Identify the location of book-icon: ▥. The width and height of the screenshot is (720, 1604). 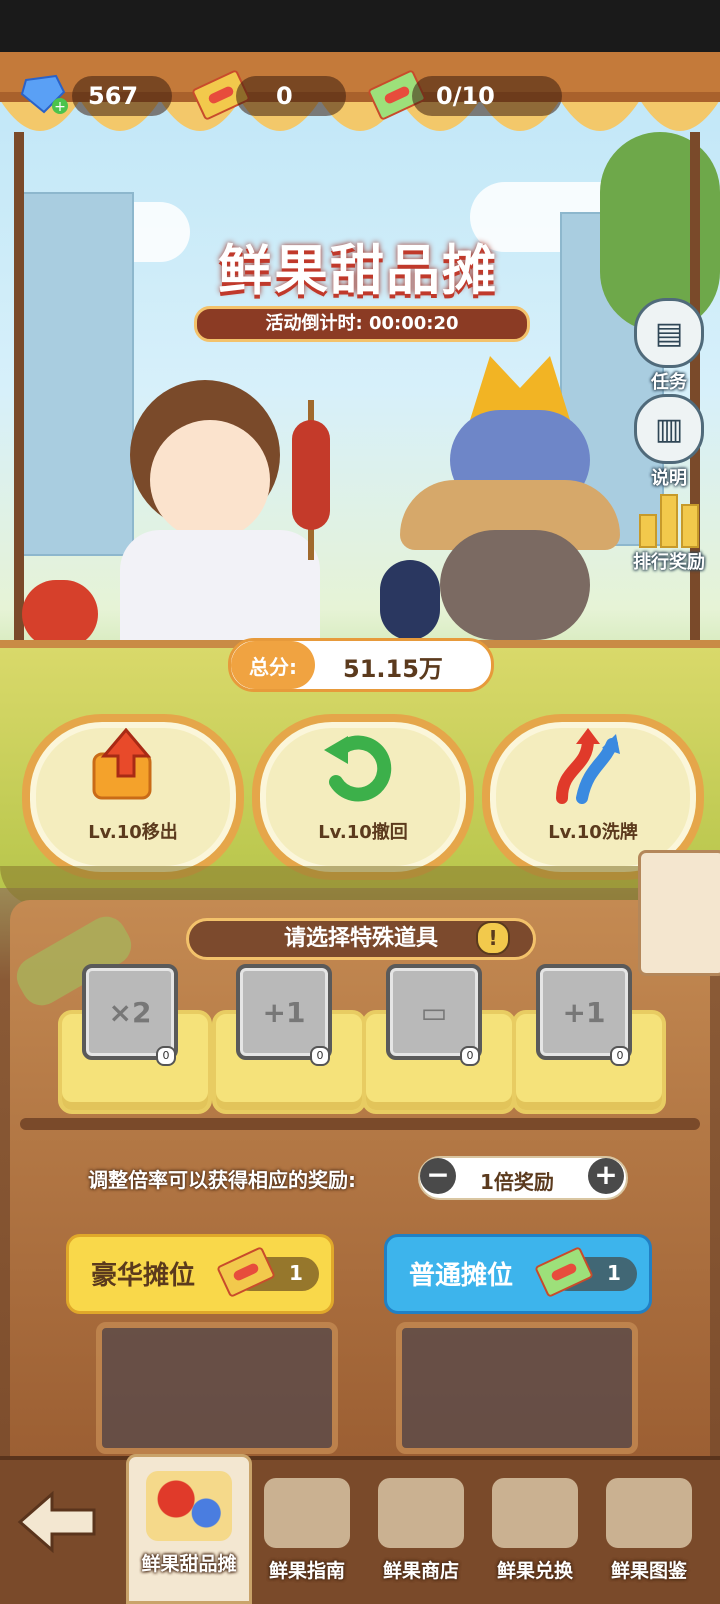
(669, 429).